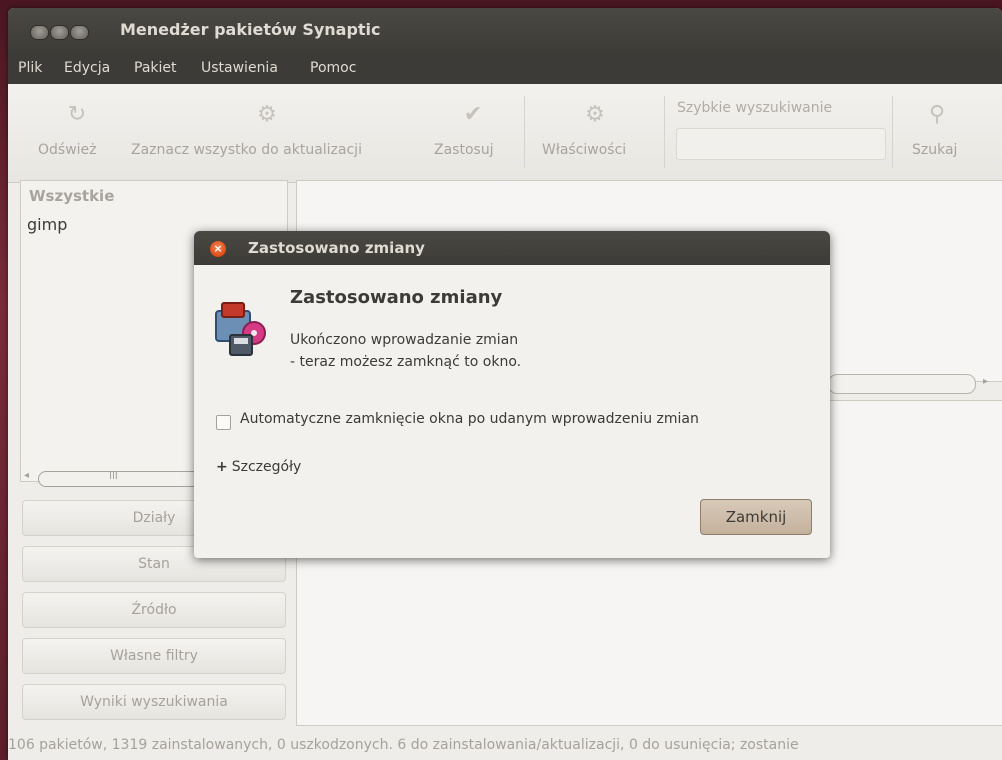  I want to click on search-label: Szukaj, so click(935, 150).